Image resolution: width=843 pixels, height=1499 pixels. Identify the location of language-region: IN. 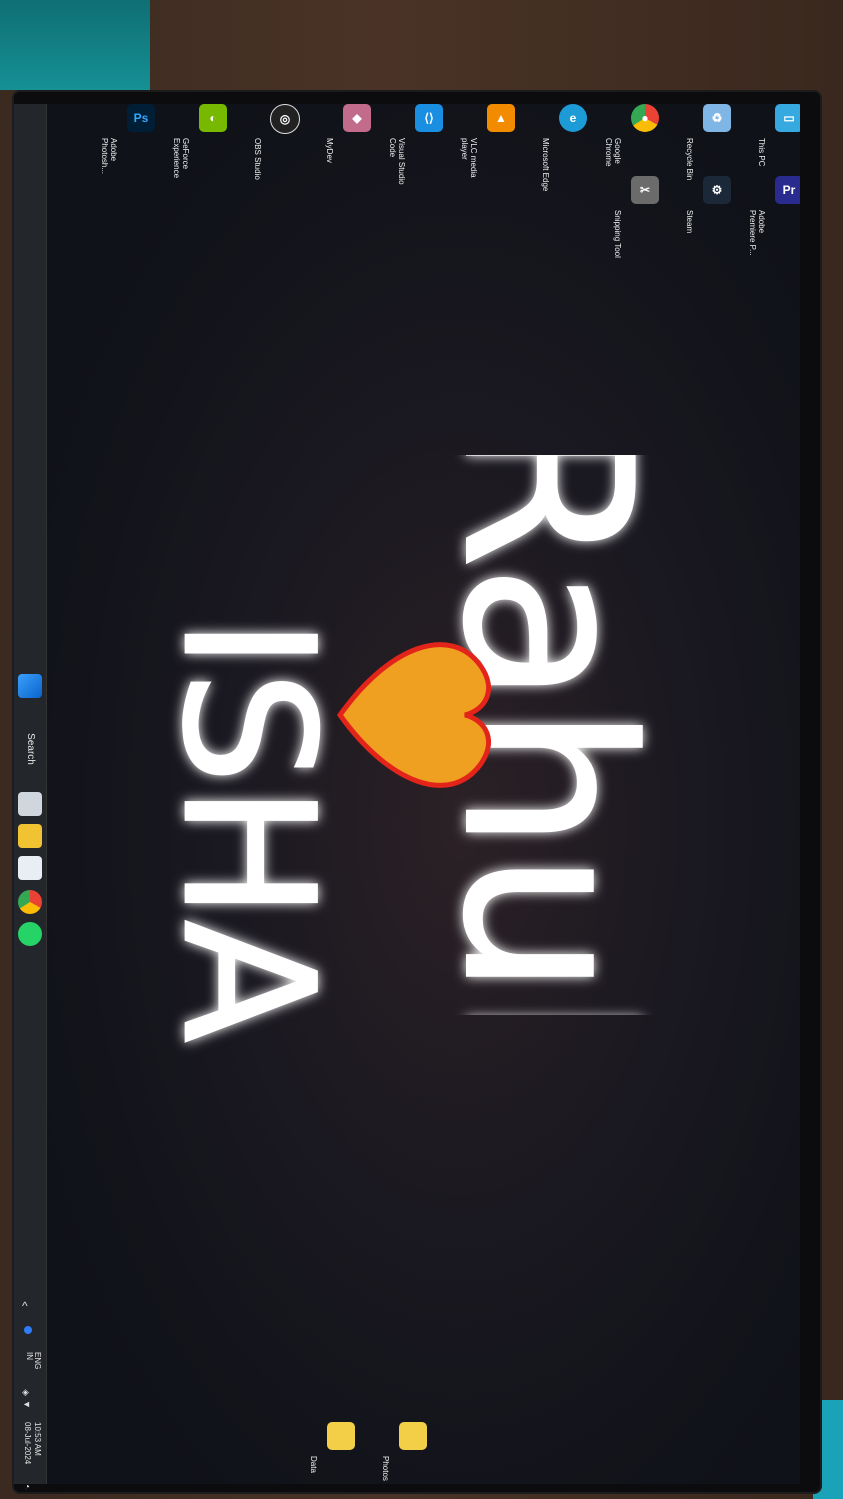
(29, 1356).